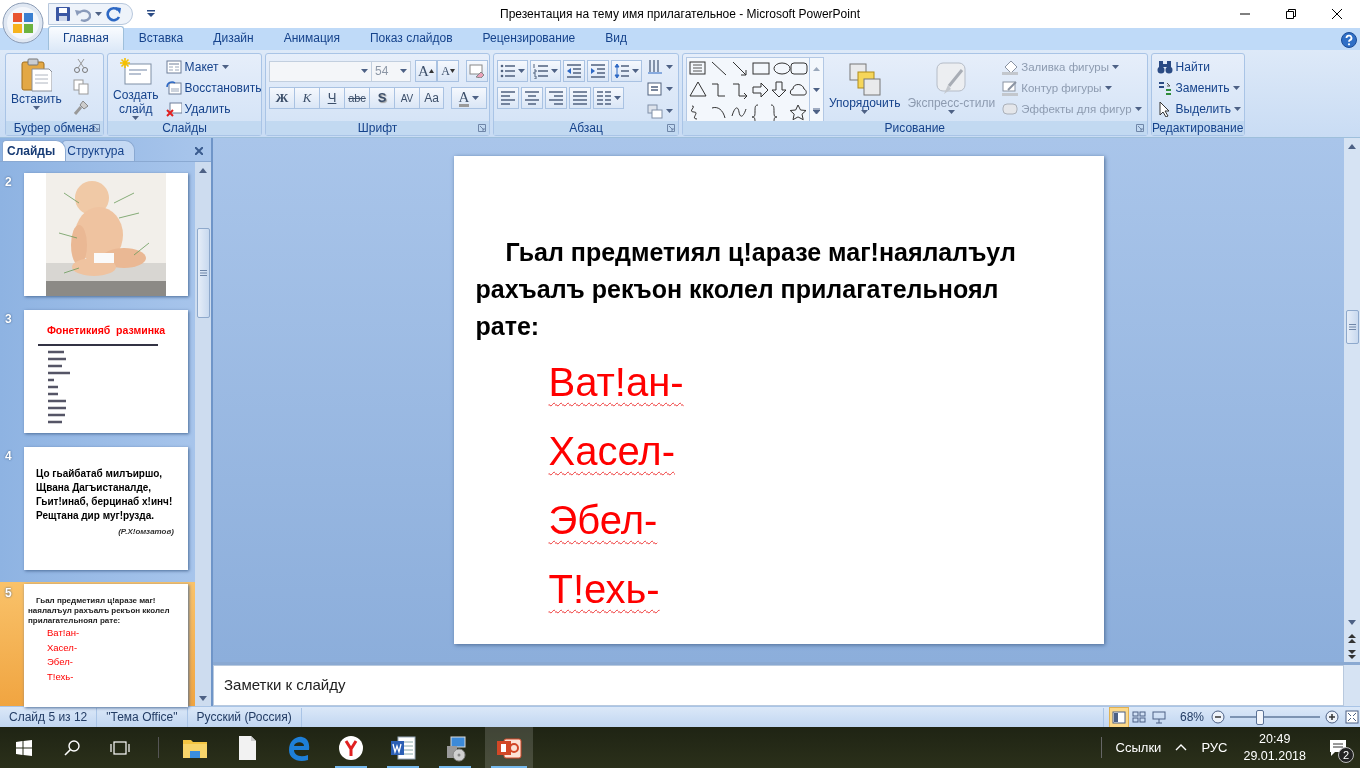 The height and width of the screenshot is (768, 1360). Describe the element at coordinates (660, 111) in the screenshot. I see `smartart-button` at that location.